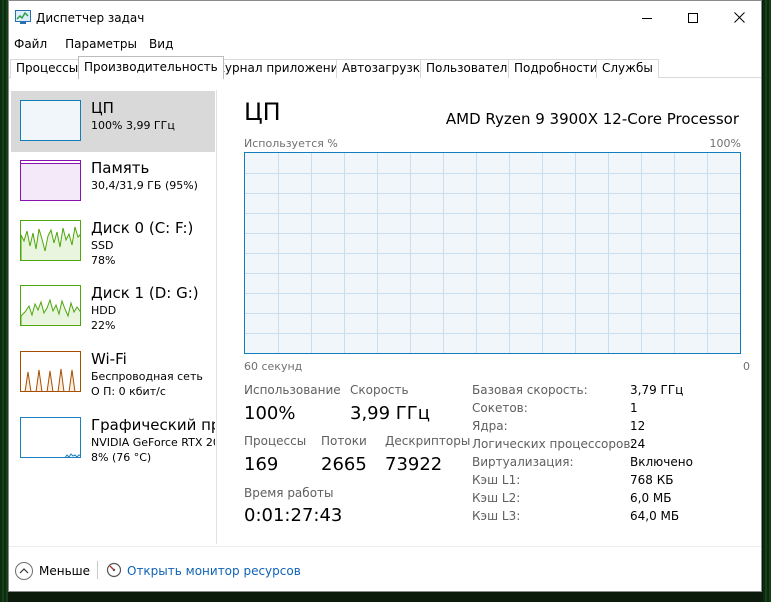 Image resolution: width=771 pixels, height=602 pixels. What do you see at coordinates (496, 480) in the screenshot?
I see `spec-label-l1-cache: Кэш L1:` at bounding box center [496, 480].